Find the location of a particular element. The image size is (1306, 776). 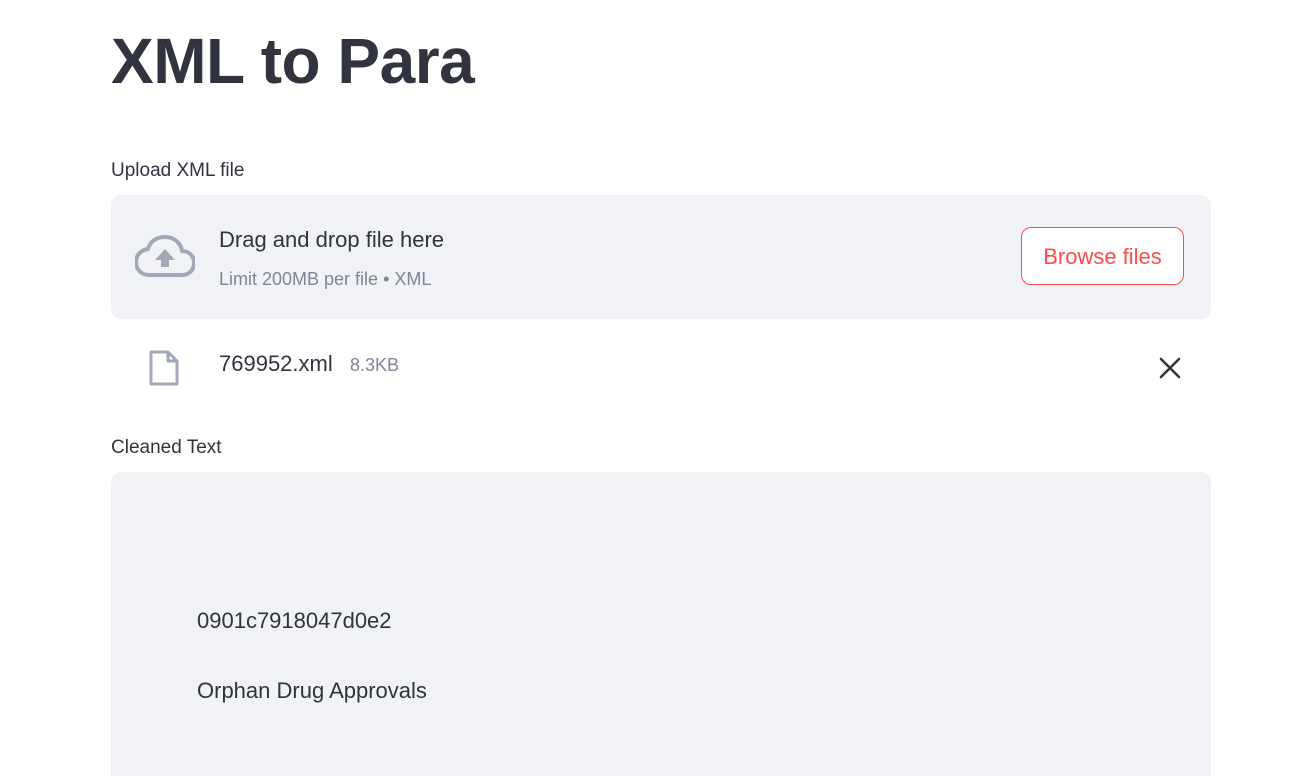

cleaned-text-label: Cleaned Text is located at coordinates (166, 447).